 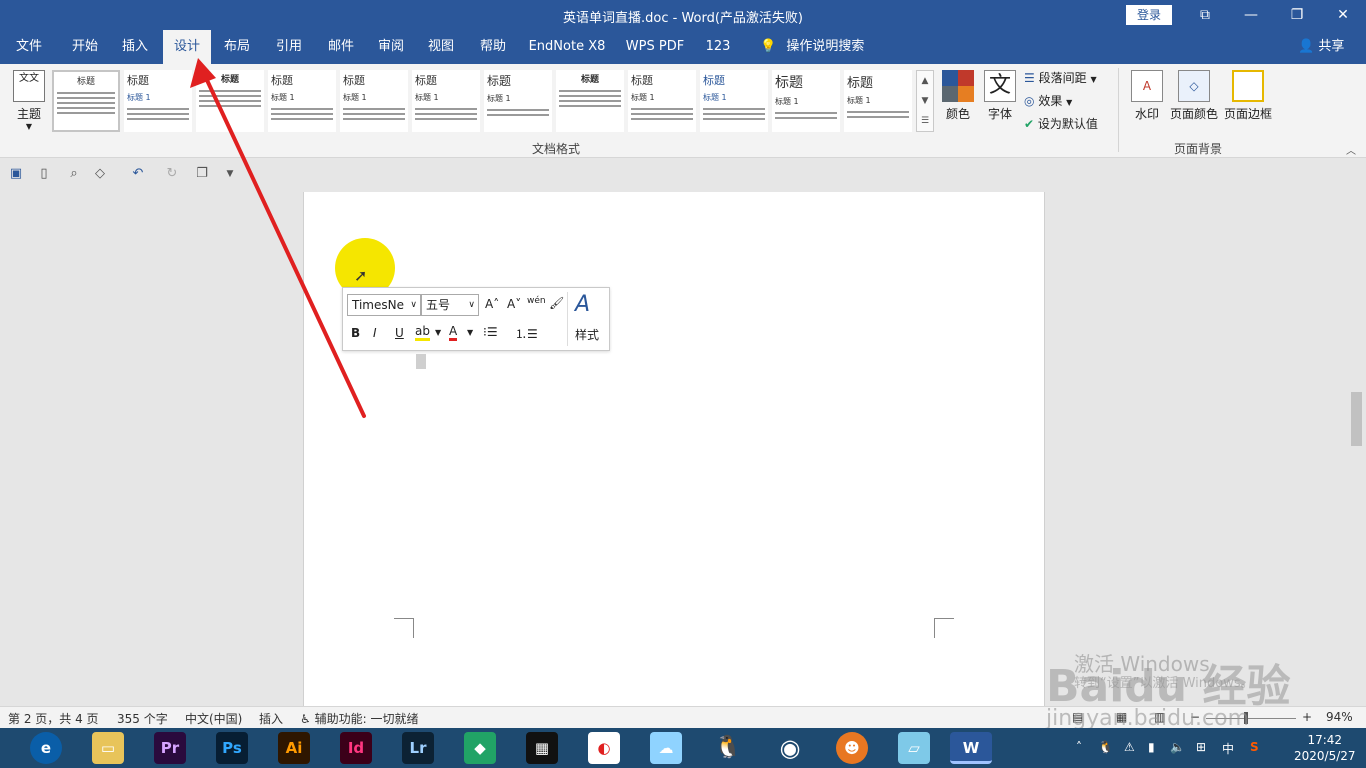 What do you see at coordinates (138, 174) in the screenshot?
I see `undo-icon: ↶` at bounding box center [138, 174].